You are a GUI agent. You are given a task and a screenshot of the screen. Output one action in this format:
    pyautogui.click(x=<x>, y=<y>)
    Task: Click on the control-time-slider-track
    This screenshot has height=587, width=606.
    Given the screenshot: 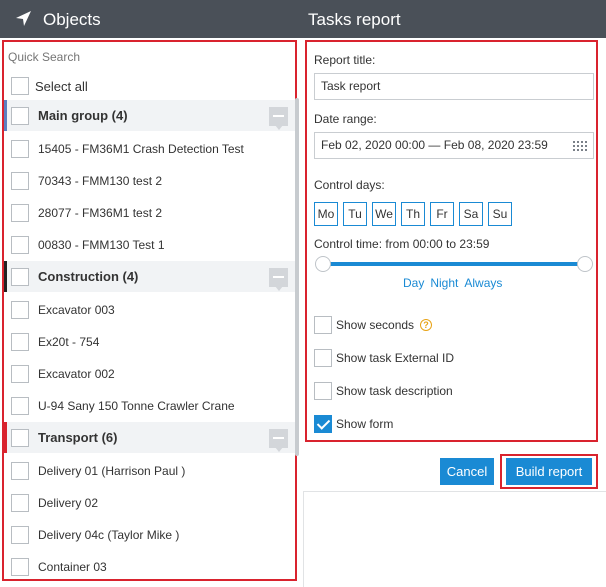 What is the action you would take?
    pyautogui.click(x=454, y=264)
    